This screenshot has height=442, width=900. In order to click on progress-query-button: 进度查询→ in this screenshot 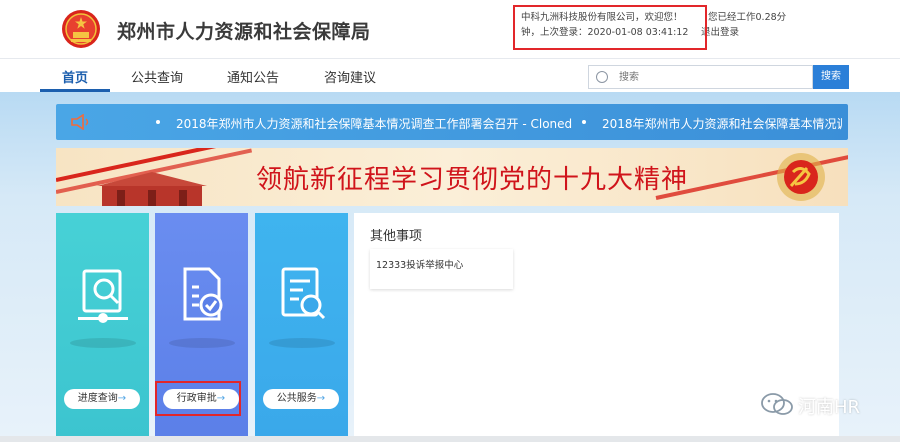, I will do `click(102, 399)`.